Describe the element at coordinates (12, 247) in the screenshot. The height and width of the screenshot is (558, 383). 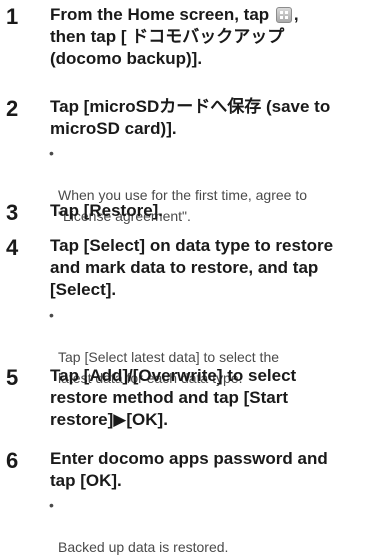
I see `step-number: 4` at that location.